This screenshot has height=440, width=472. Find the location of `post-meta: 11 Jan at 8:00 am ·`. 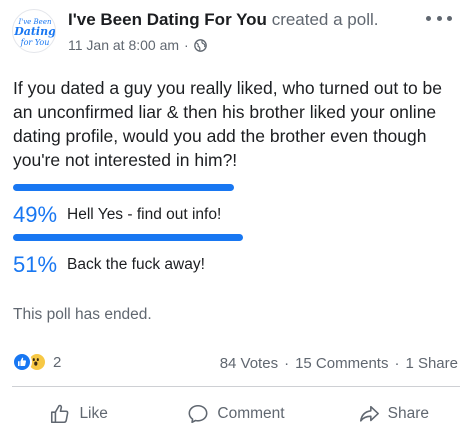

post-meta: 11 Jan at 8:00 am · is located at coordinates (137, 45).